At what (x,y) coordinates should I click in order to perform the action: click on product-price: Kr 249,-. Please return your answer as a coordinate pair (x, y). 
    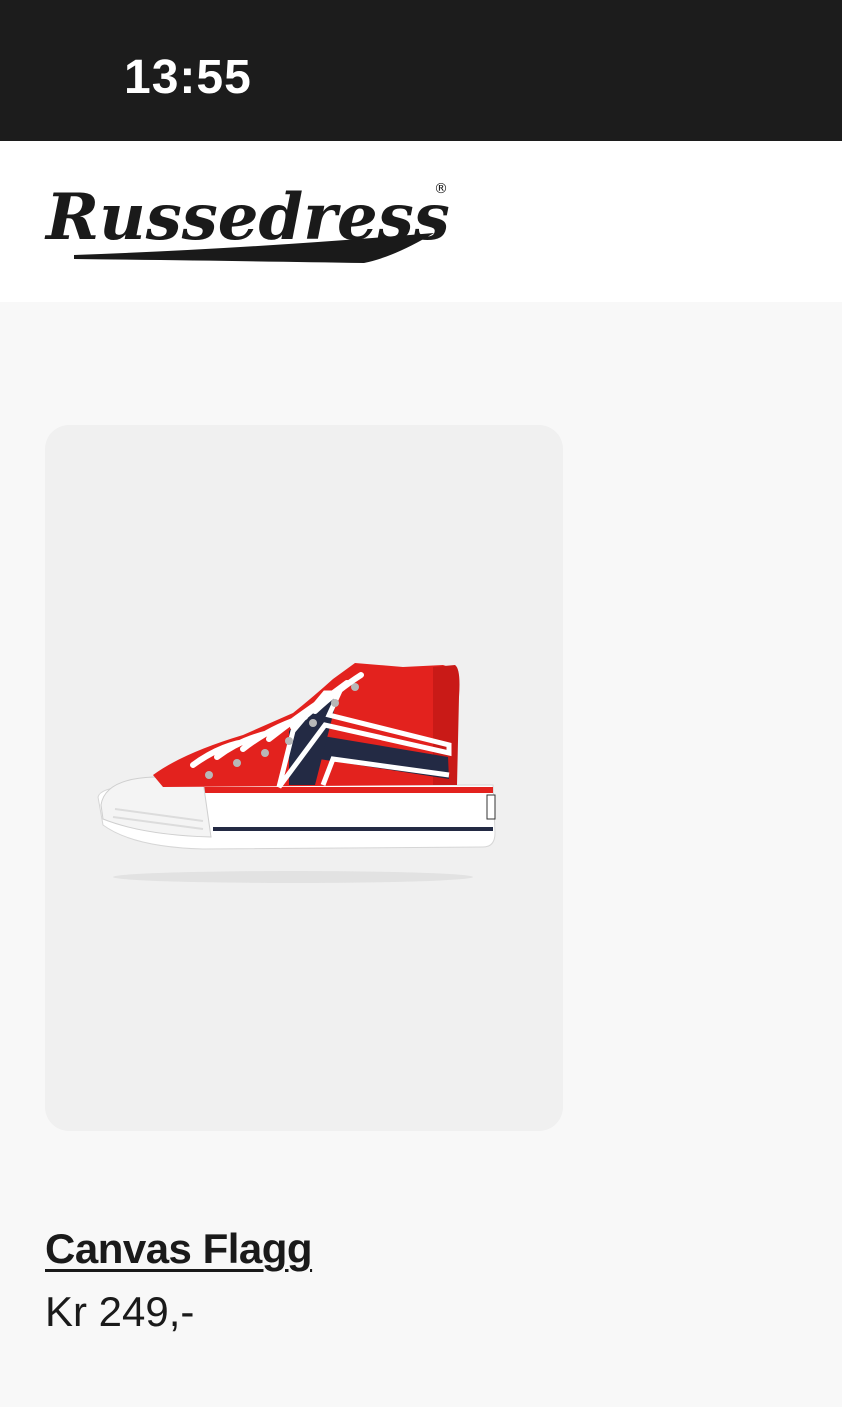
    Looking at the image, I should click on (120, 1311).